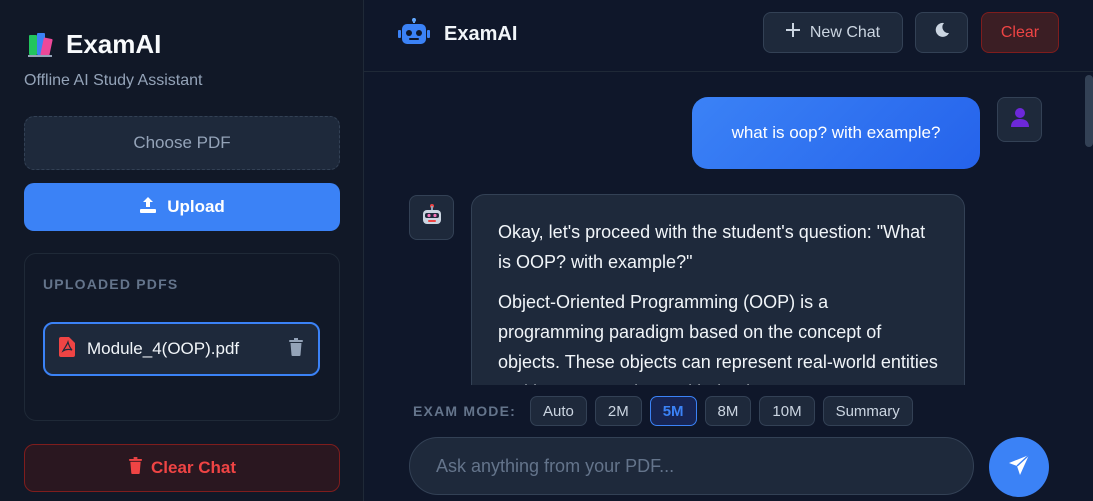 This screenshot has height=501, width=1093. I want to click on scrollbar-thumb, so click(1089, 111).